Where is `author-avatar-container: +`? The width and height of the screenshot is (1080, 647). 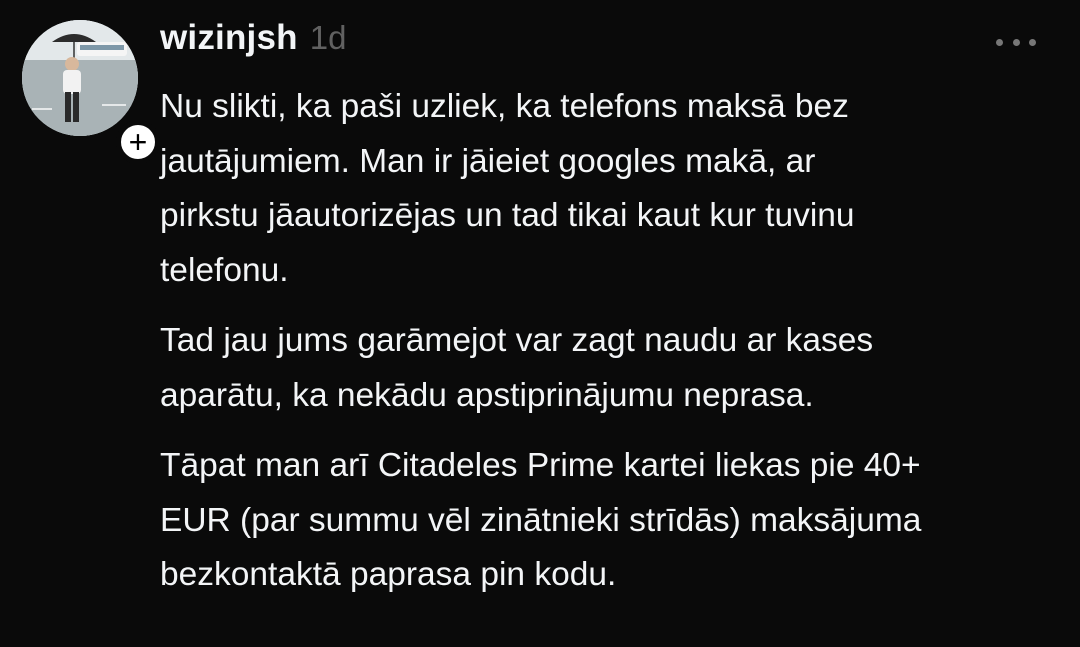
author-avatar-container: + is located at coordinates (91, 92).